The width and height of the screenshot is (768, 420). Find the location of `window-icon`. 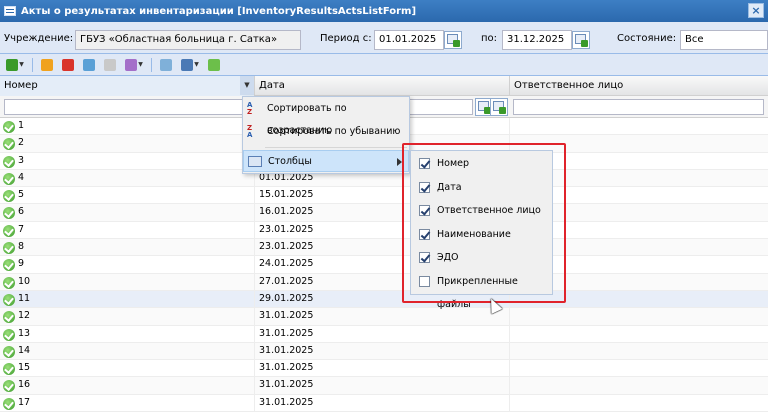

window-icon is located at coordinates (10, 11).